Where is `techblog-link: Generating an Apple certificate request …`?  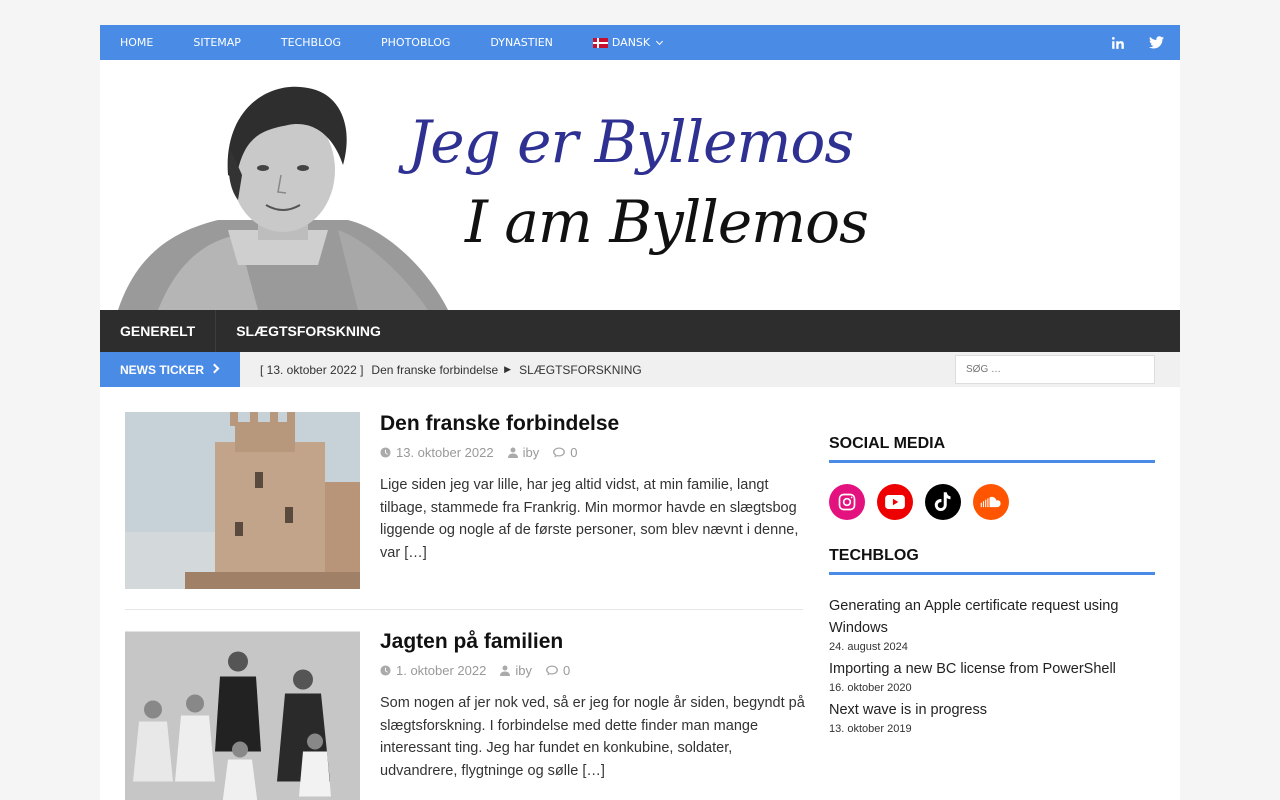 techblog-link: Generating an Apple certificate request … is located at coordinates (992, 617).